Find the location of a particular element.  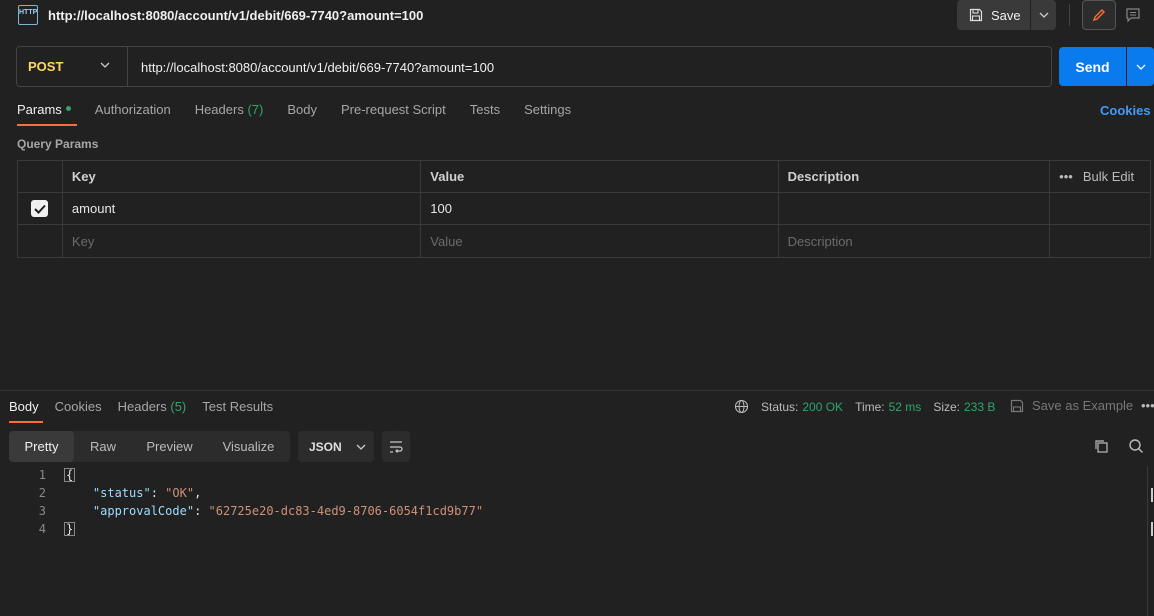

cookies-link: Cookies is located at coordinates (1125, 110).